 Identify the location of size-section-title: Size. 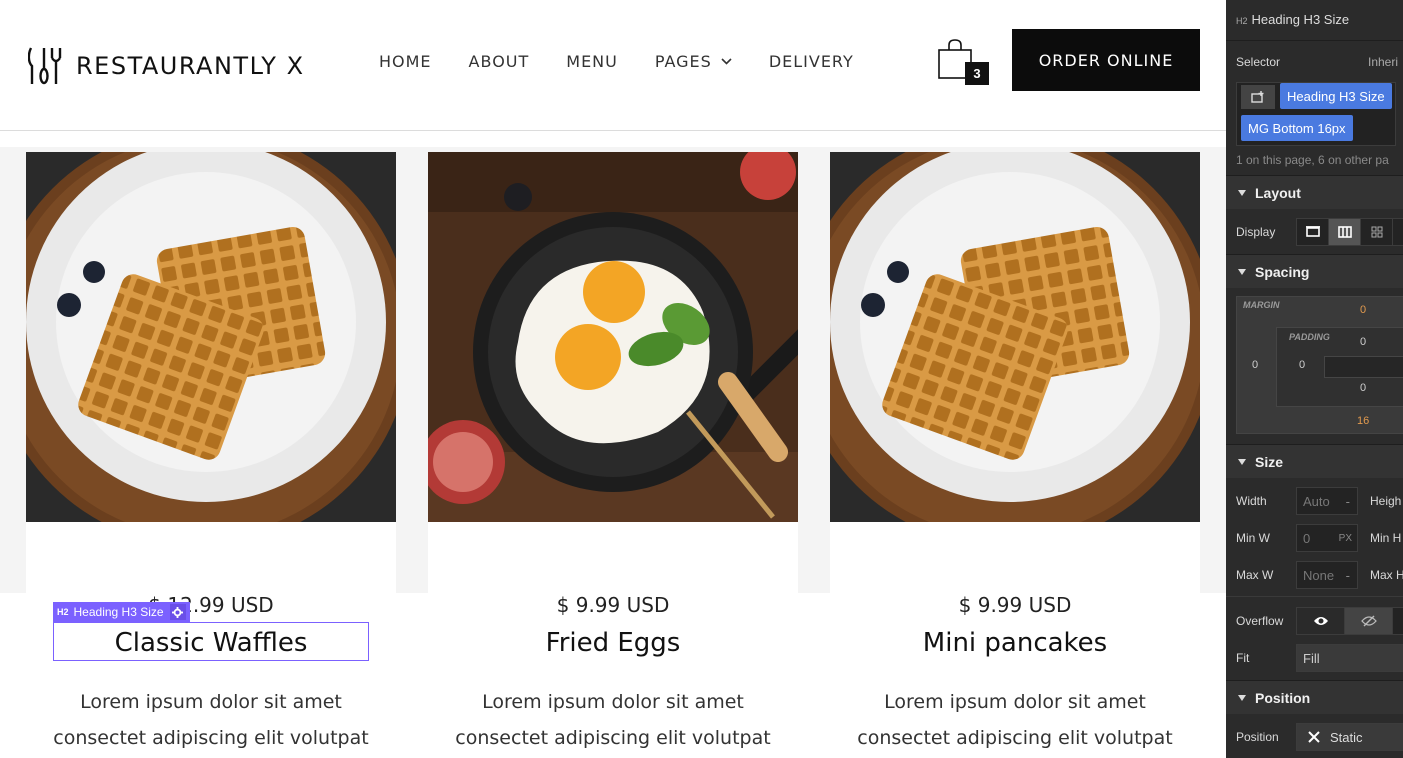
(1269, 461).